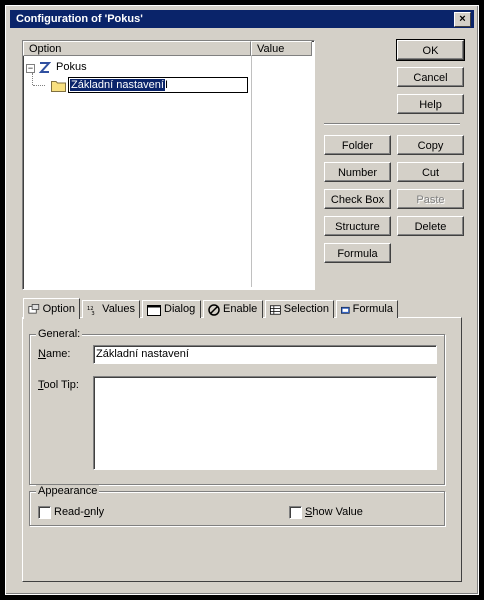 Image resolution: width=484 pixels, height=600 pixels. Describe the element at coordinates (79, 19) in the screenshot. I see `window-title: Configuration of 'Pokus'` at that location.